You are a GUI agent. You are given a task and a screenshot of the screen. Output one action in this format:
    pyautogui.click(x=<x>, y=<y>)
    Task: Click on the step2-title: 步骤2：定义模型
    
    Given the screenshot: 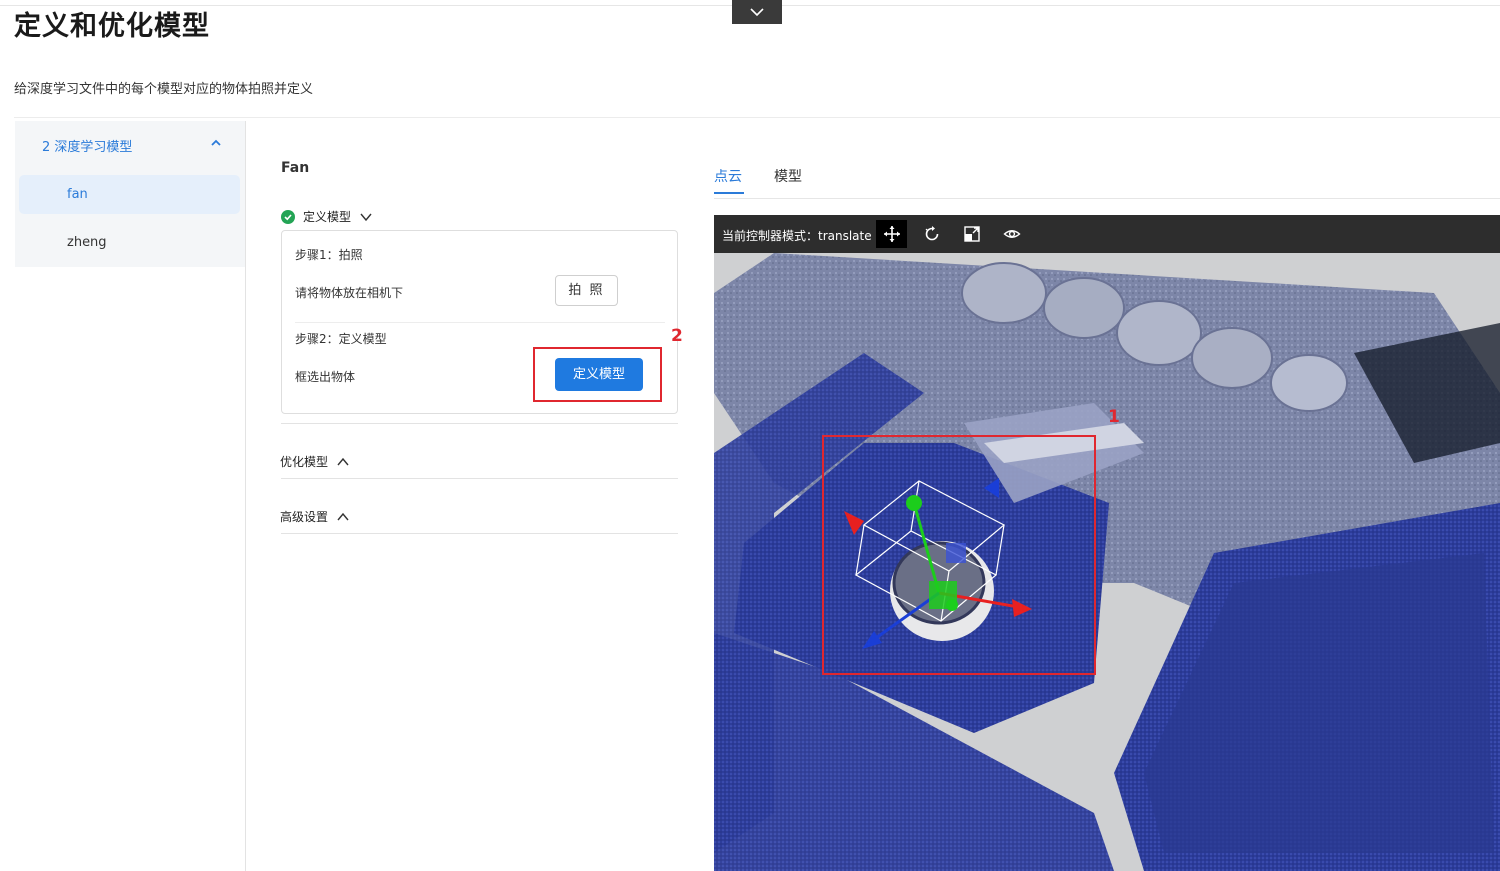 What is the action you would take?
    pyautogui.click(x=341, y=339)
    